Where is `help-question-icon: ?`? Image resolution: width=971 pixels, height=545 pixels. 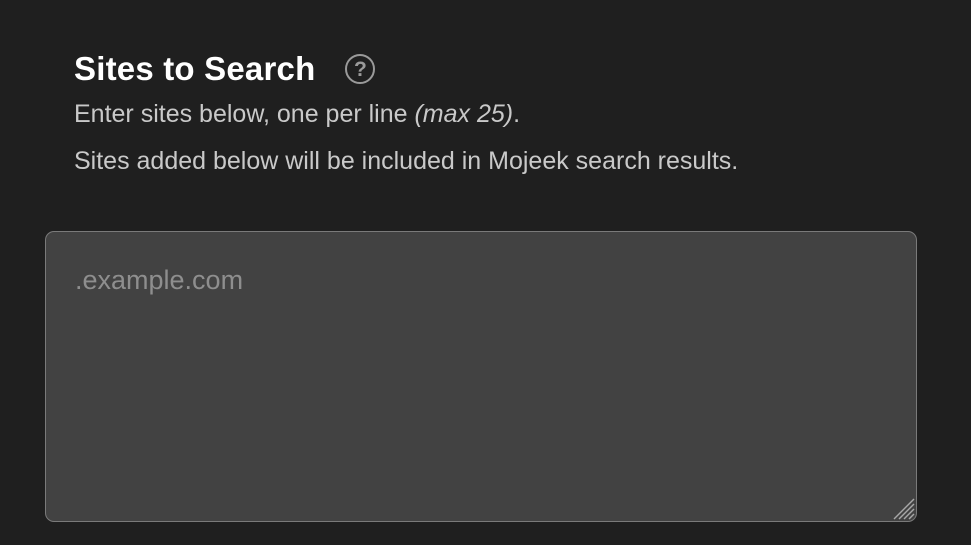
help-question-icon: ? is located at coordinates (360, 69).